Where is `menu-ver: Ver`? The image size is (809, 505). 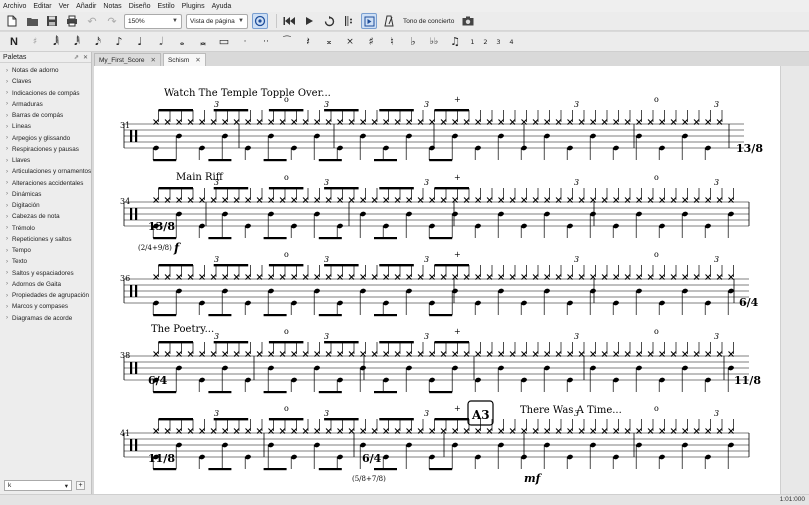
menu-ver: Ver is located at coordinates (64, 6).